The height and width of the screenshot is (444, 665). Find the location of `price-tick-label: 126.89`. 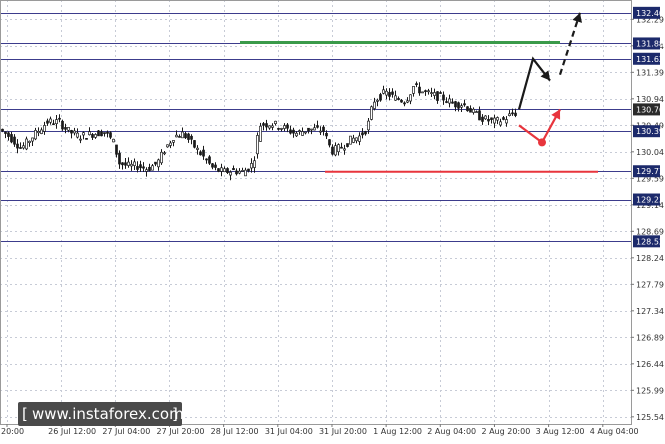

price-tick-label: 126.89 is located at coordinates (650, 337).